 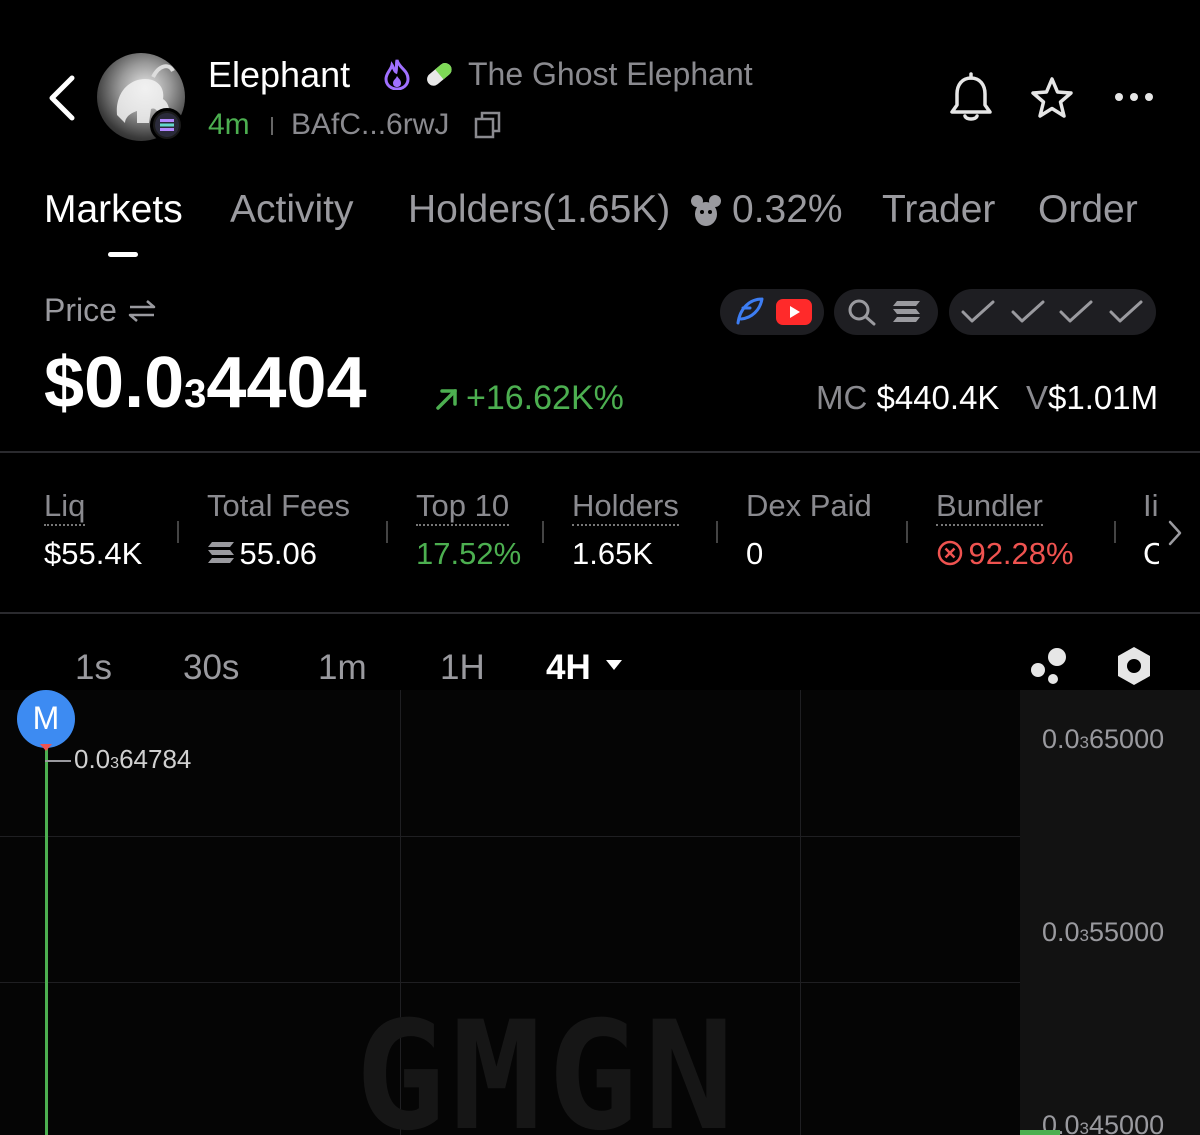 What do you see at coordinates (1127, 932) in the screenshot?
I see `y-tick-tail: 55000` at bounding box center [1127, 932].